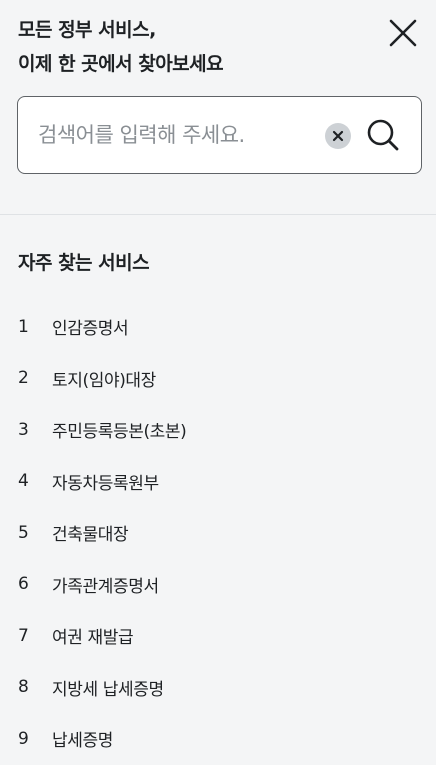 The width and height of the screenshot is (436, 765). What do you see at coordinates (108, 687) in the screenshot?
I see `service-link: 지방세 납세증명` at bounding box center [108, 687].